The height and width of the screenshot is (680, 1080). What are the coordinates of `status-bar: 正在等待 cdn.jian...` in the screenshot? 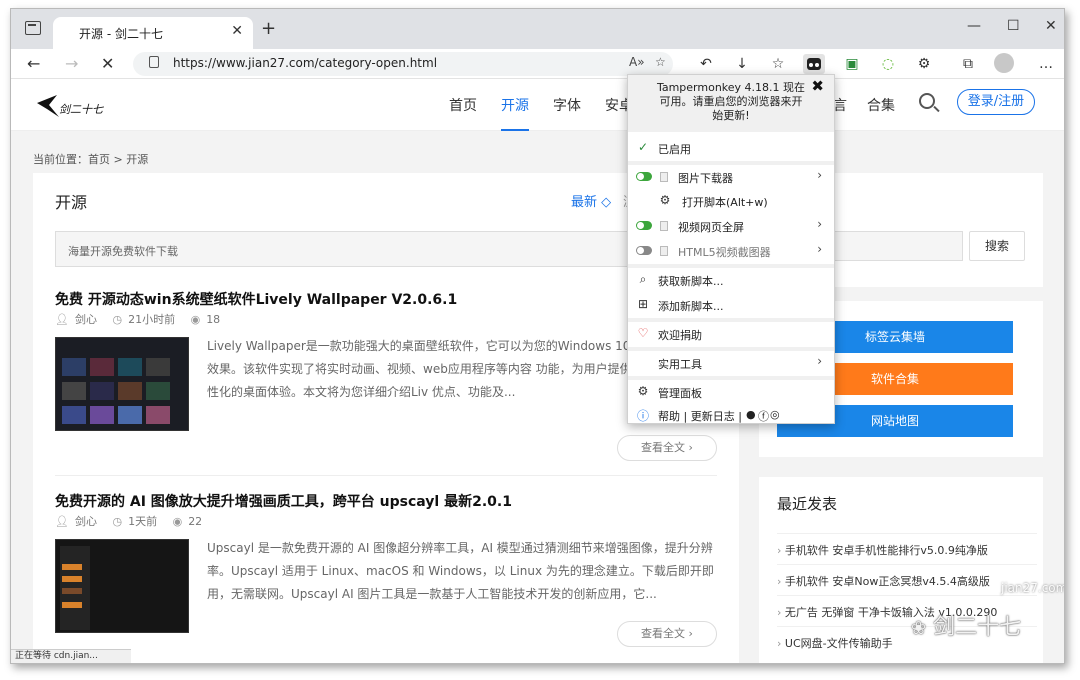 It's located at (71, 656).